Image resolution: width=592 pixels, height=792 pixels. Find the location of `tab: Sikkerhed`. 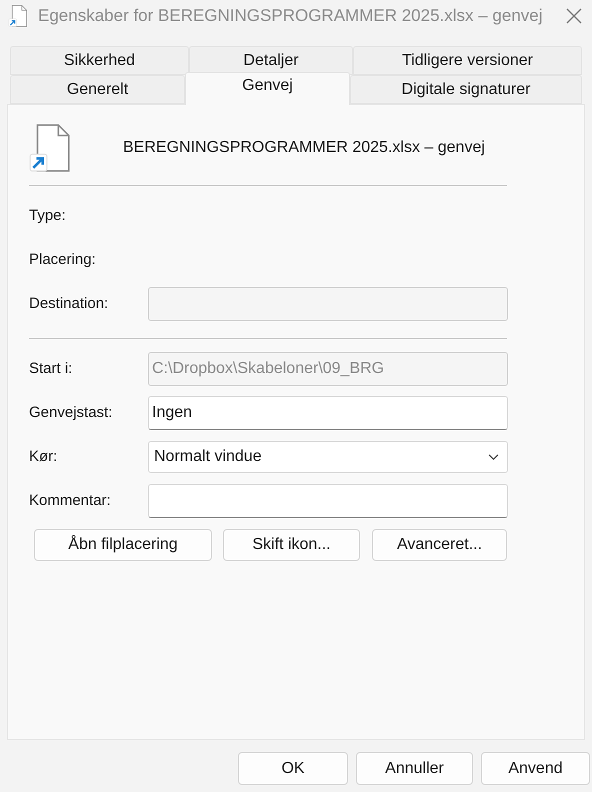

tab: Sikkerhed is located at coordinates (99, 60).